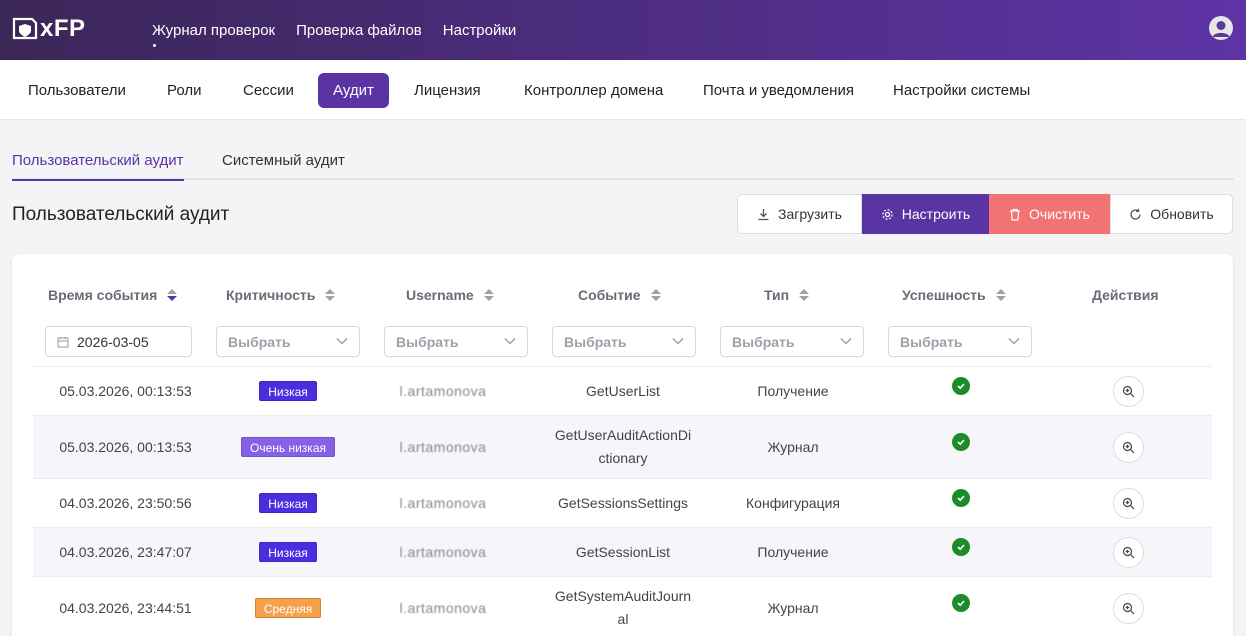 The image size is (1246, 636). Describe the element at coordinates (623, 619) in the screenshot. I see `event-name-line: al` at that location.